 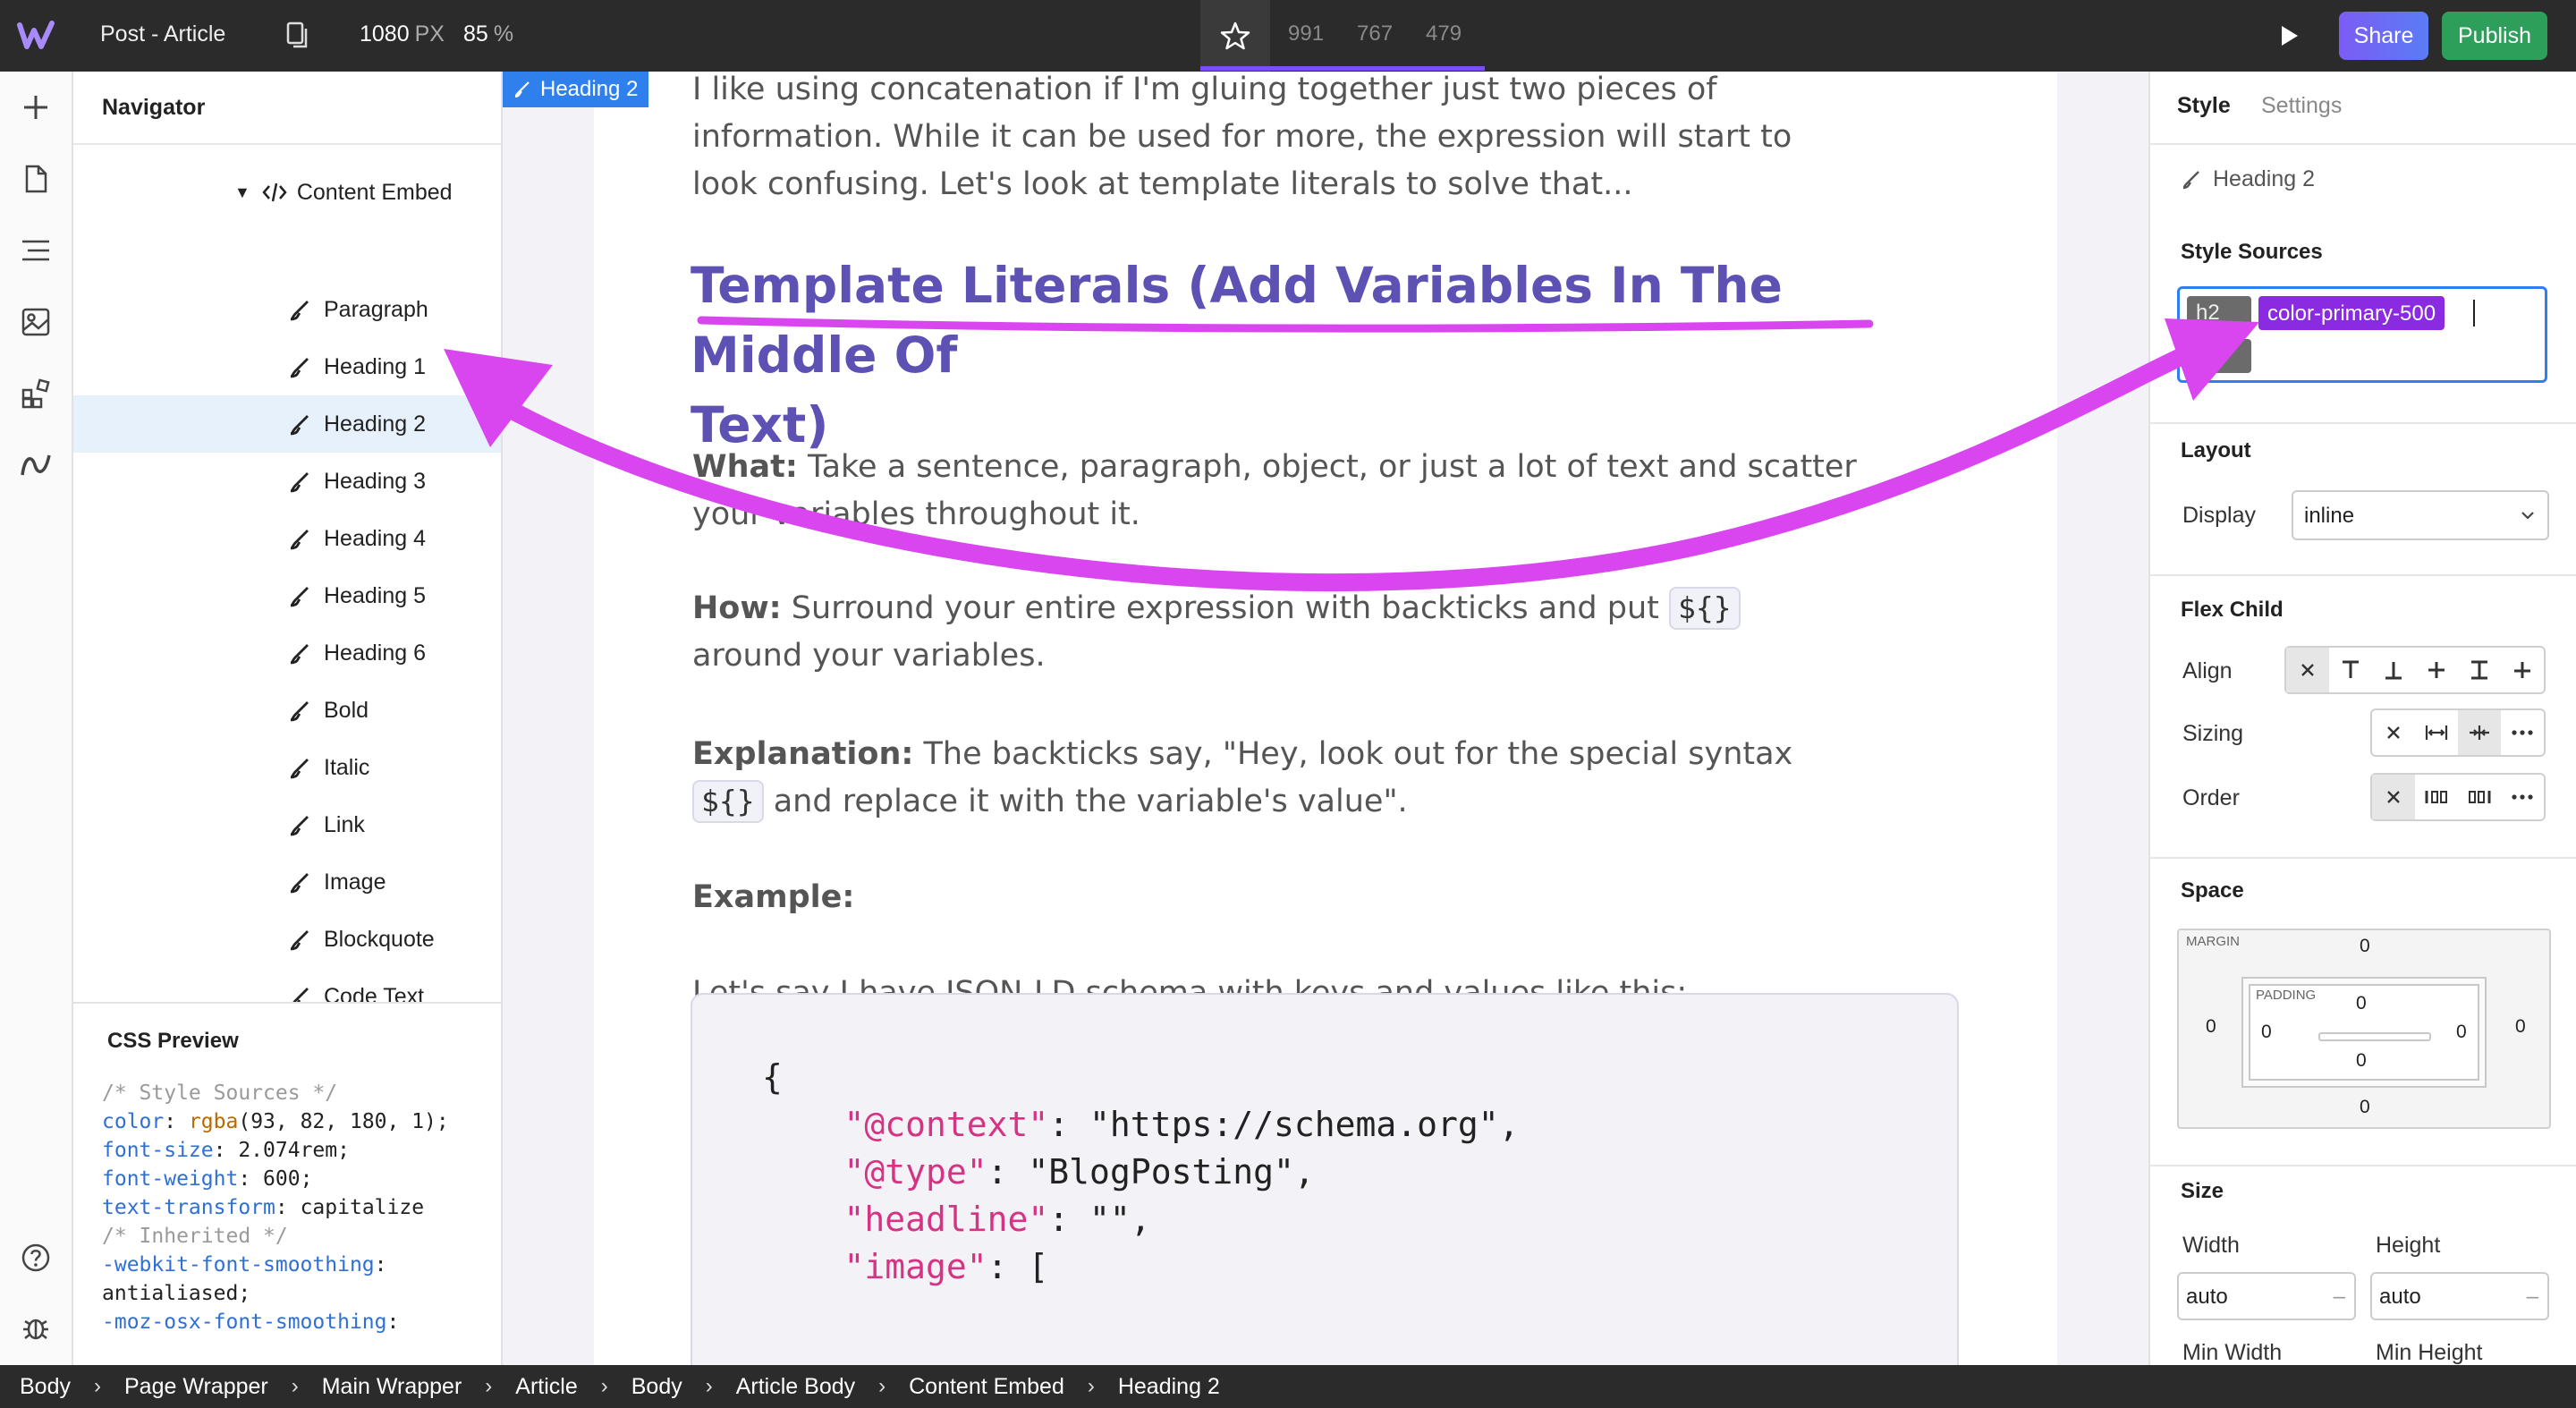 I want to click on align-stretch-icon, so click(x=2479, y=670).